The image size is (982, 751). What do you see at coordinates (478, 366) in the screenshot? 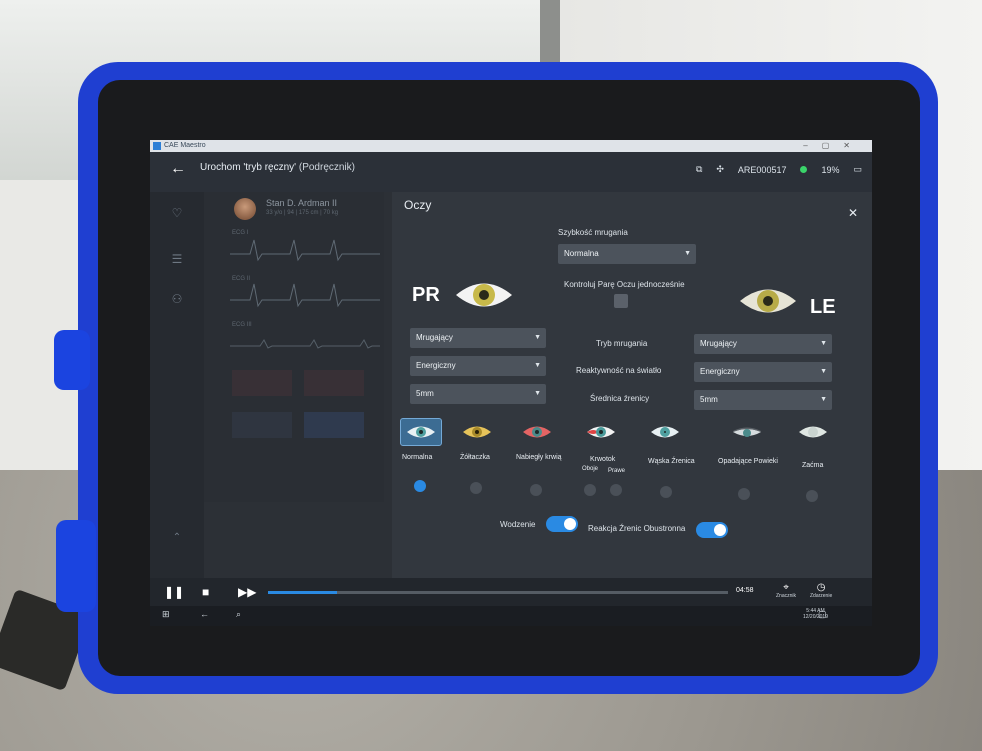
I see `right-light-reactivity-select: Energiczny ▼` at bounding box center [478, 366].